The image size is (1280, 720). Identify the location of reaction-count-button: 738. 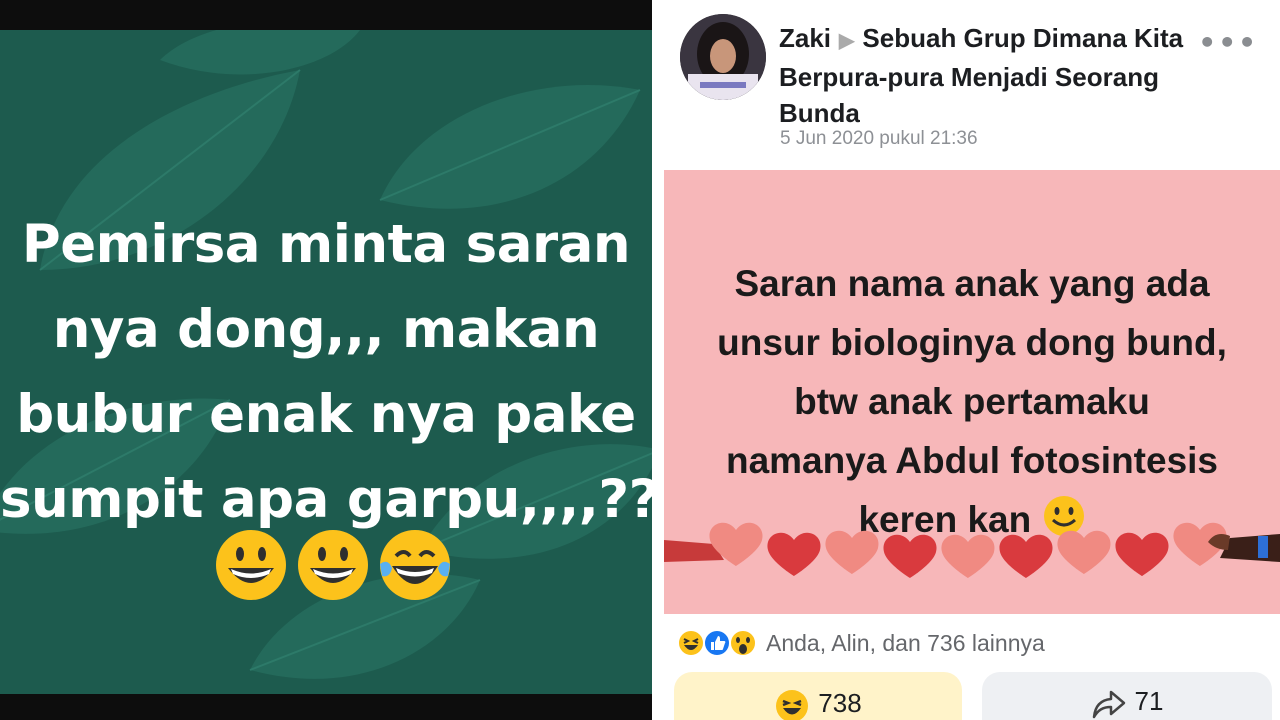
(818, 696).